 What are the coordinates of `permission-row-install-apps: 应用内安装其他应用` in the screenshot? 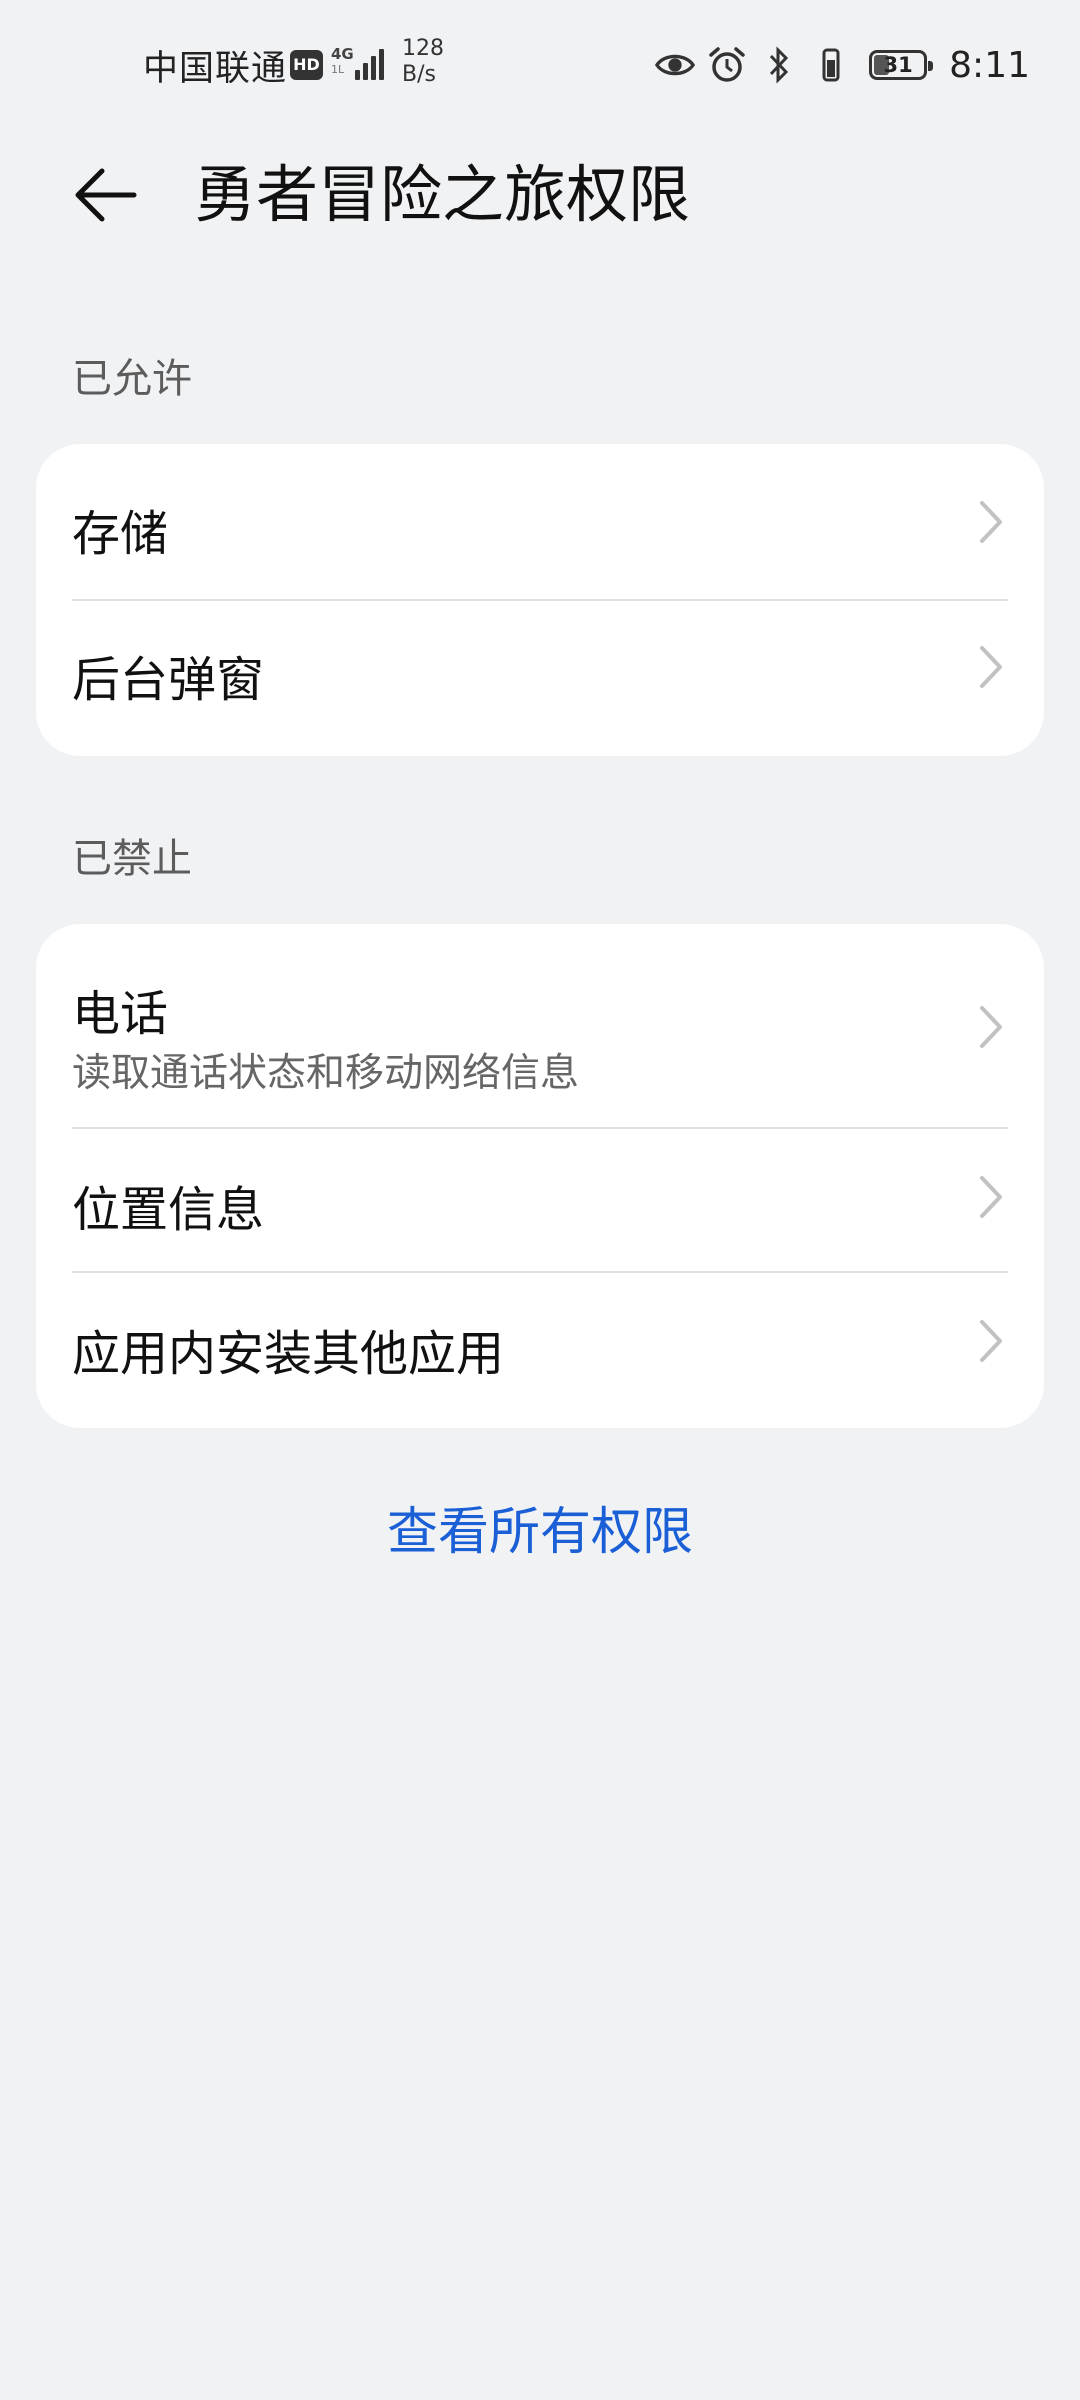 It's located at (540, 1350).